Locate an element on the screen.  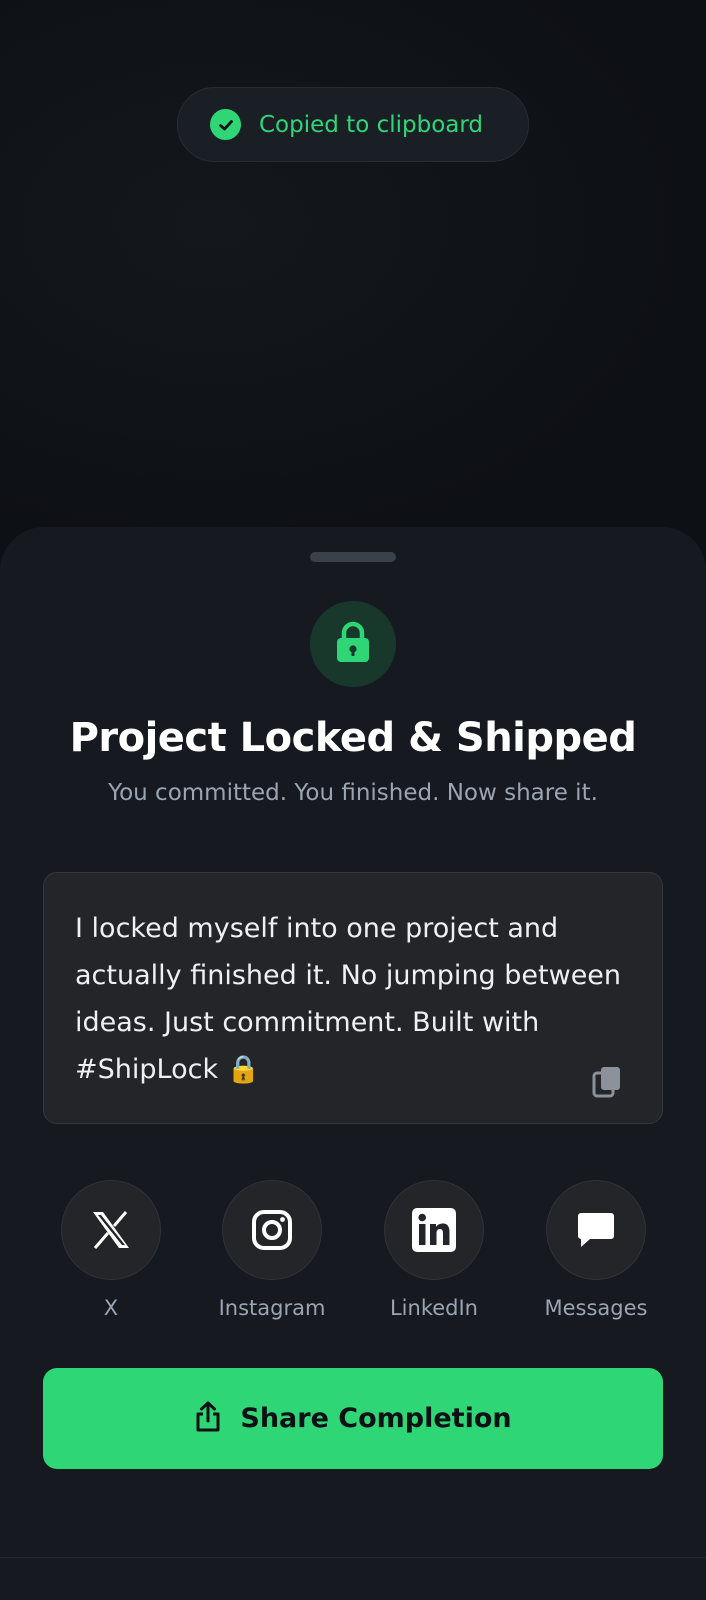
share-instagram: Instagram is located at coordinates (272, 1250).